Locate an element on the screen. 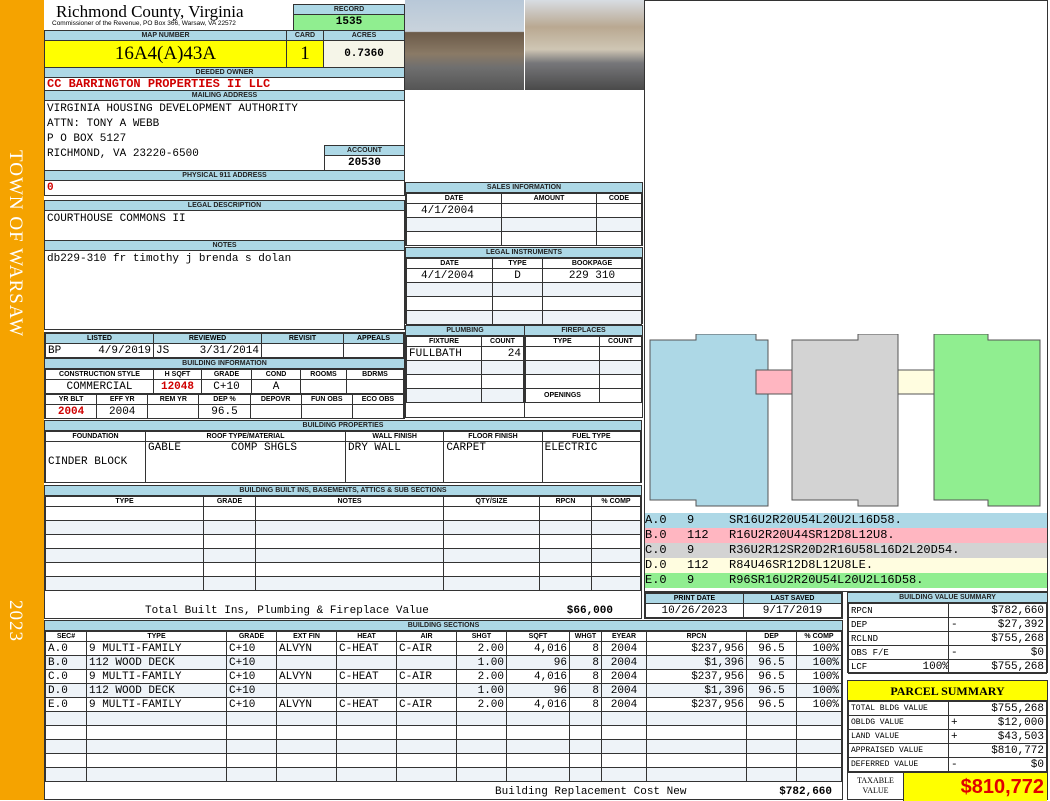  heated-sqft: 12048 is located at coordinates (177, 386).